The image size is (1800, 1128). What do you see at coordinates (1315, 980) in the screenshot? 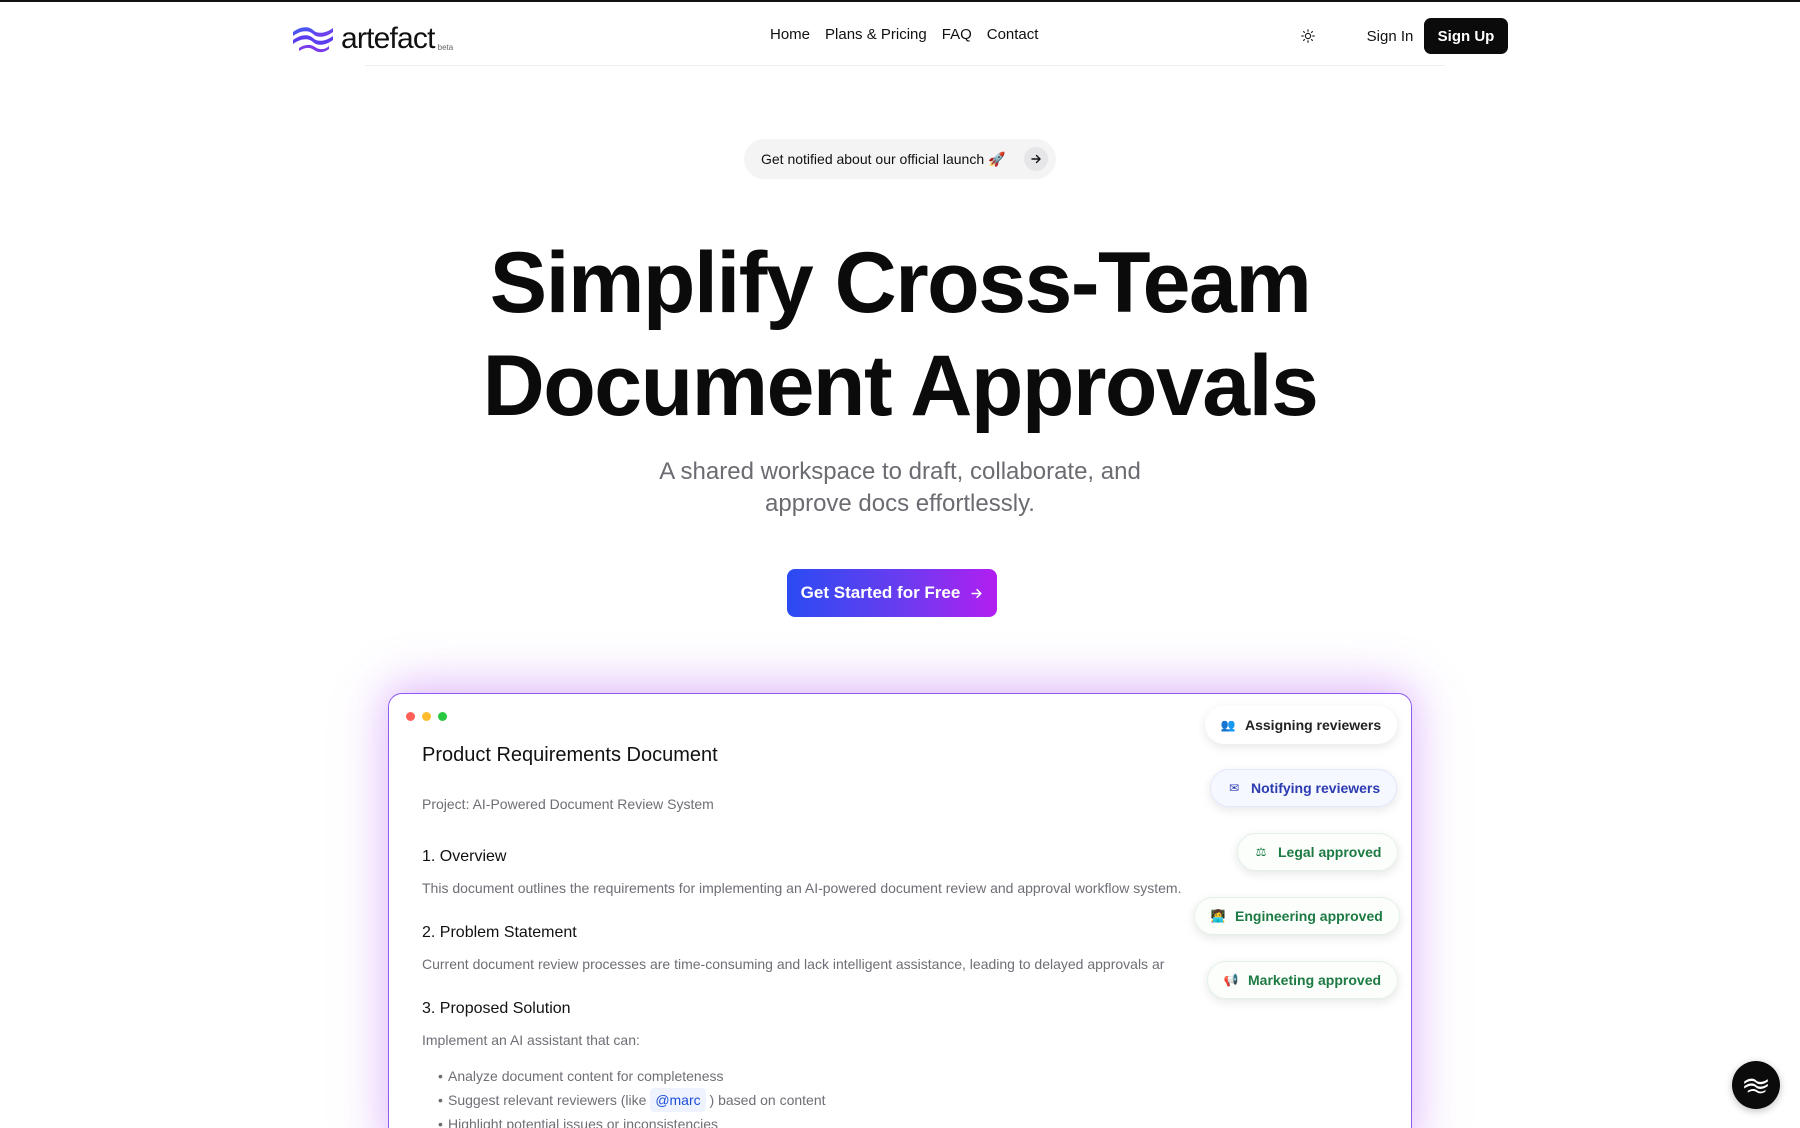
I see `status-badge-label: Marketing approved` at bounding box center [1315, 980].